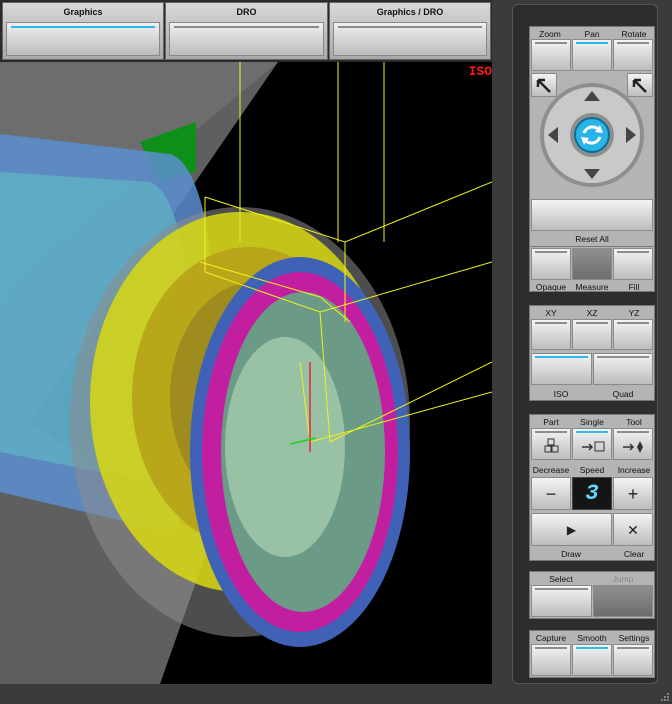 This screenshot has height=704, width=672. I want to click on play-icon: ▶, so click(571, 530).